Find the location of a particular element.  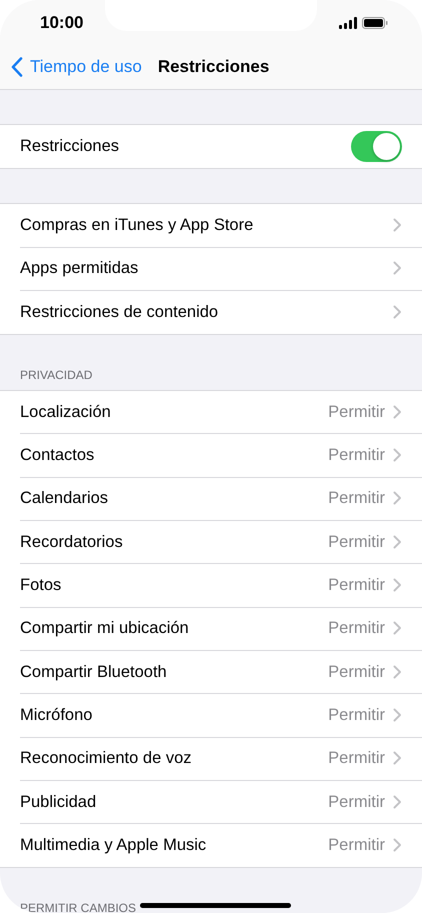

row-label: Multimedia y Apple Music is located at coordinates (114, 846).